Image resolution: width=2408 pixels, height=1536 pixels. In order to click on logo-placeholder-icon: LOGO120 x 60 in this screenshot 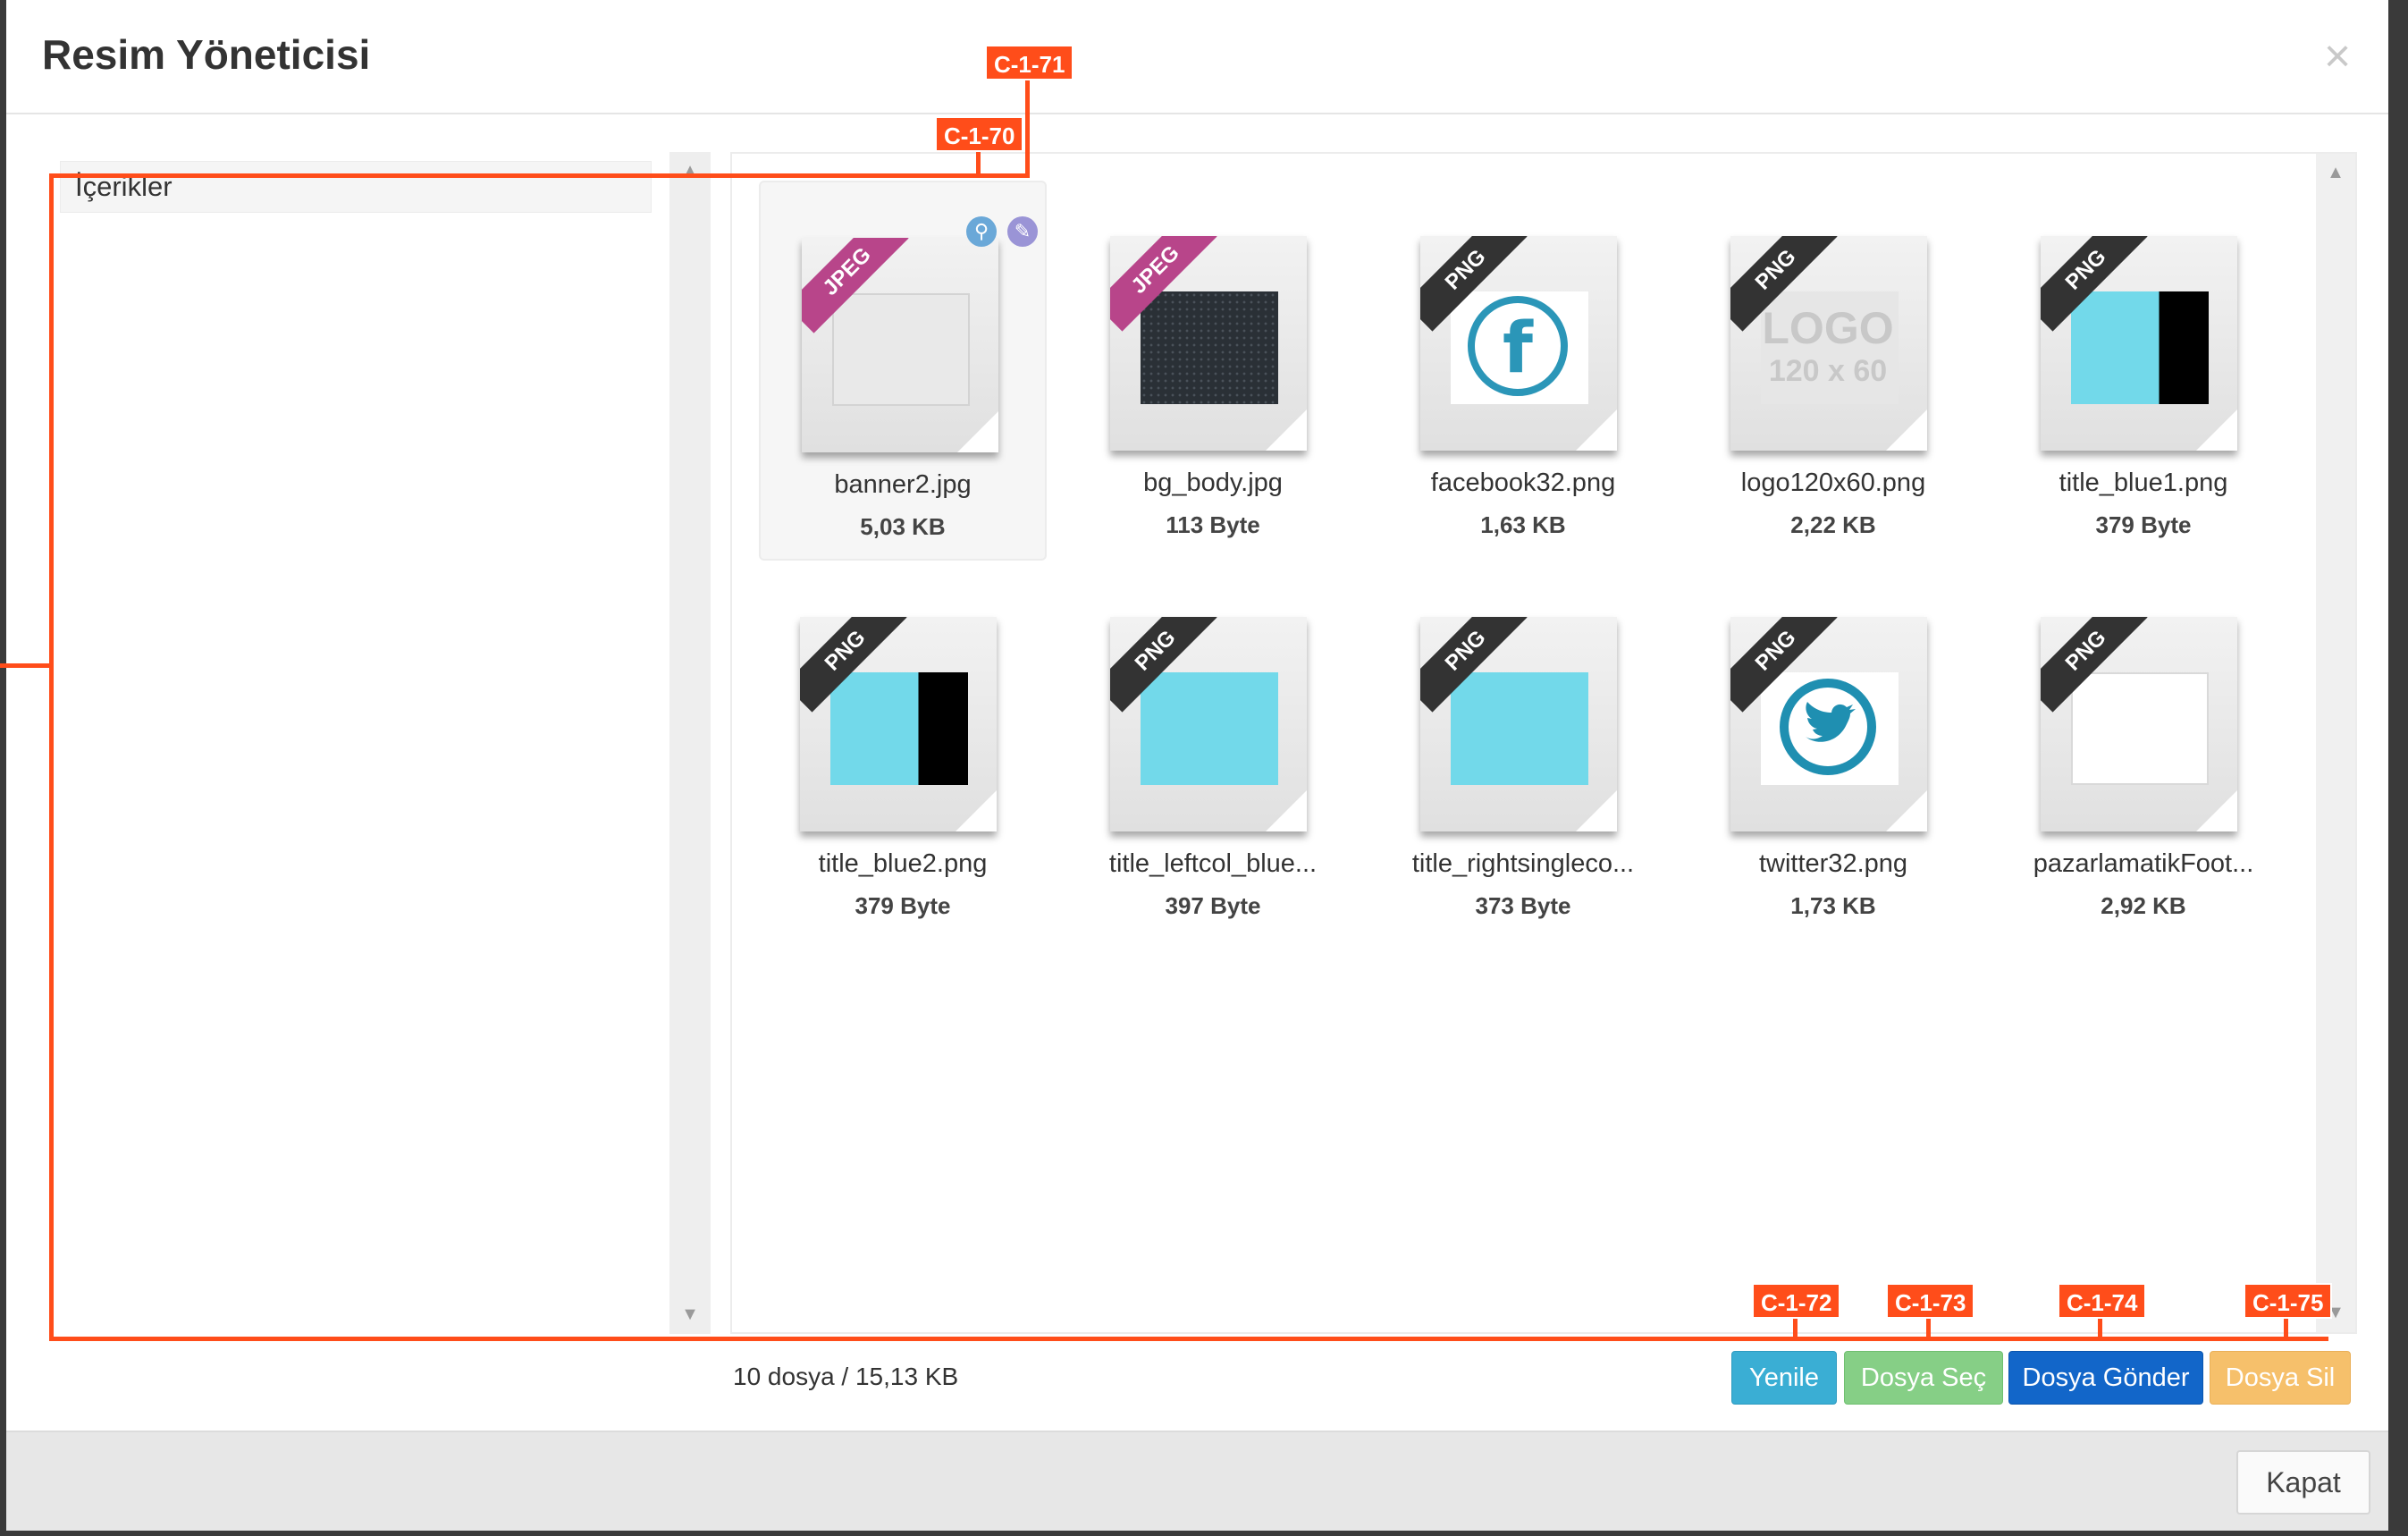, I will do `click(1828, 345)`.